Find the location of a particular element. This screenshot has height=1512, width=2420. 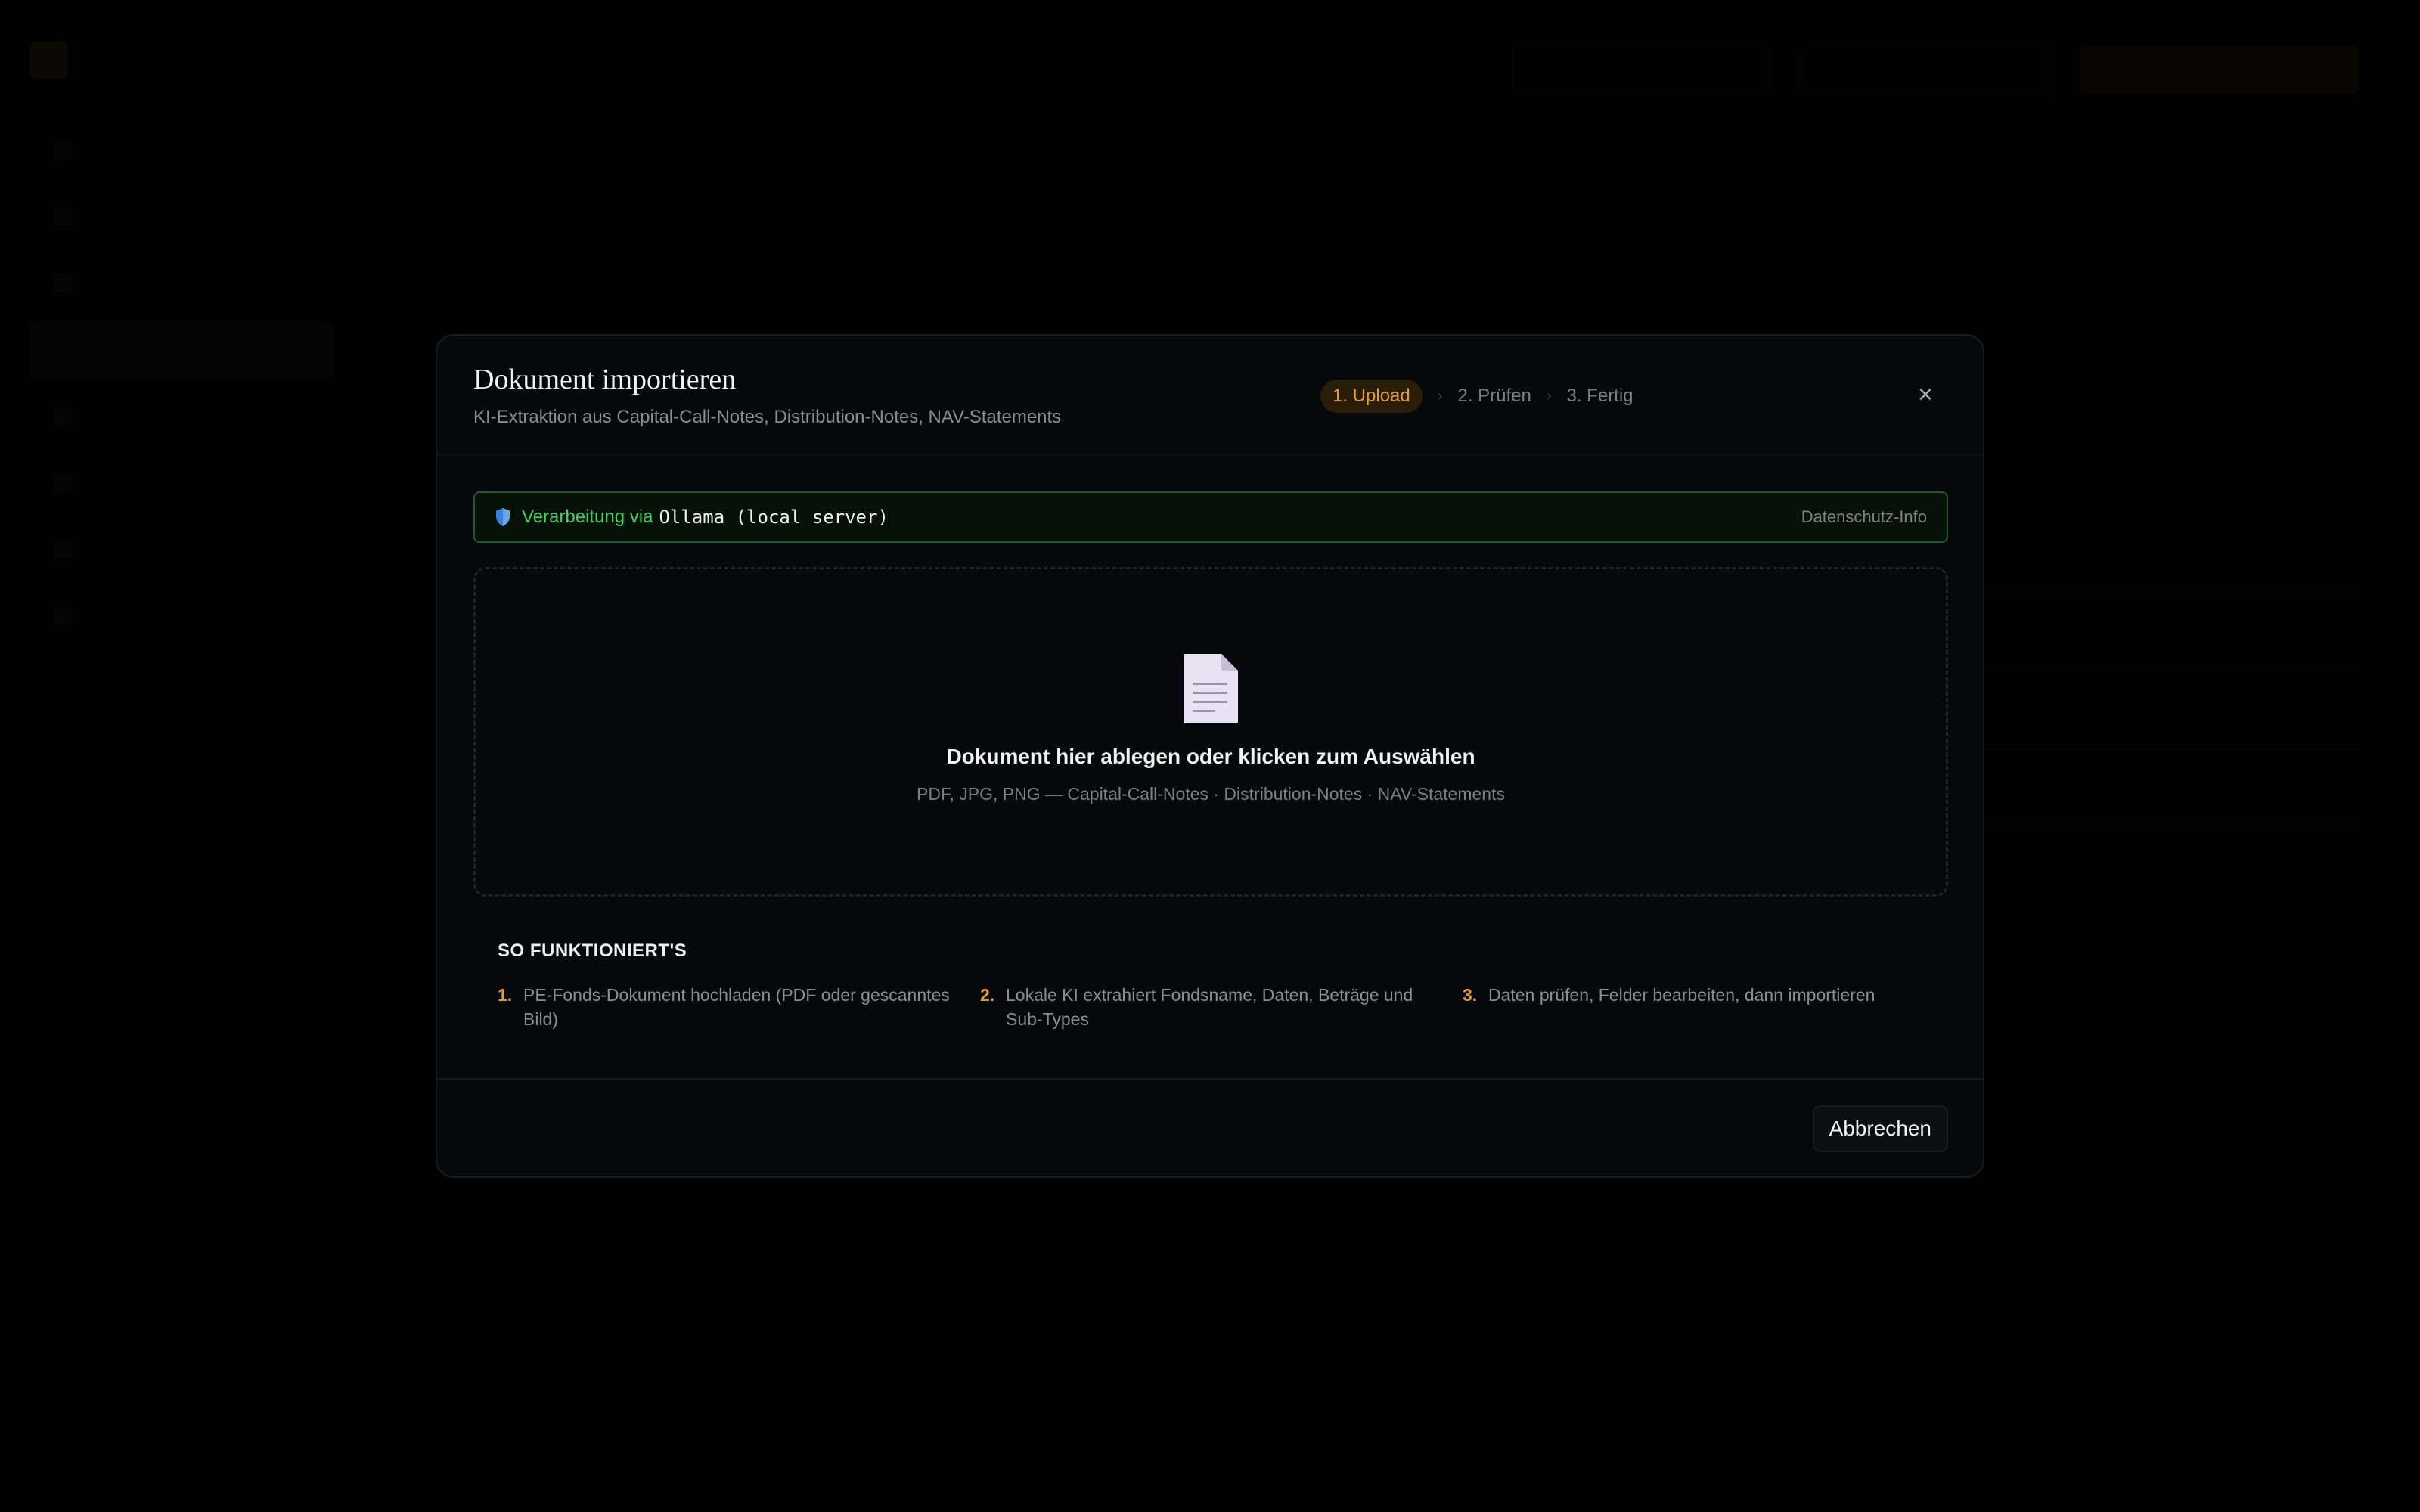

stepper: 1. Upload › 2. Prüfen › 3. Fertig is located at coordinates (1477, 396).